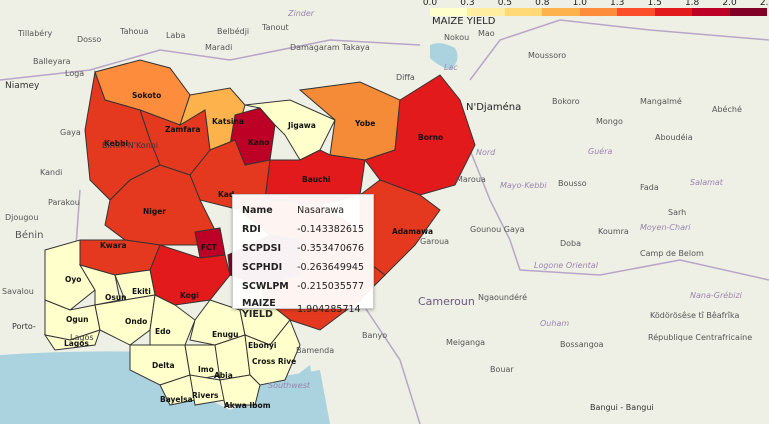 This screenshot has width=769, height=424. What do you see at coordinates (523, 185) in the screenshot?
I see `place-mayo-kebbi: Mayo-Kebbi` at bounding box center [523, 185].